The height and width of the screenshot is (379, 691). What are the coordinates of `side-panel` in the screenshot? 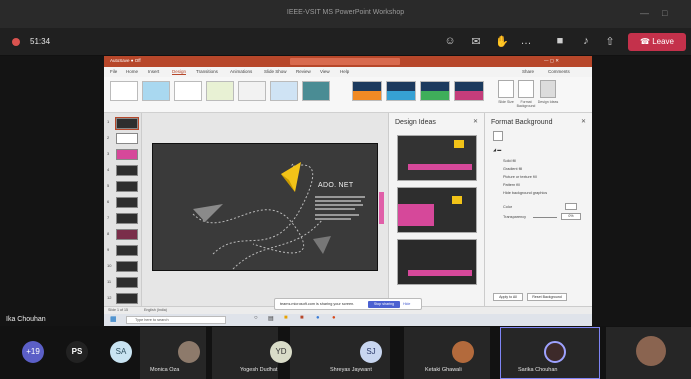 It's located at (641, 191).